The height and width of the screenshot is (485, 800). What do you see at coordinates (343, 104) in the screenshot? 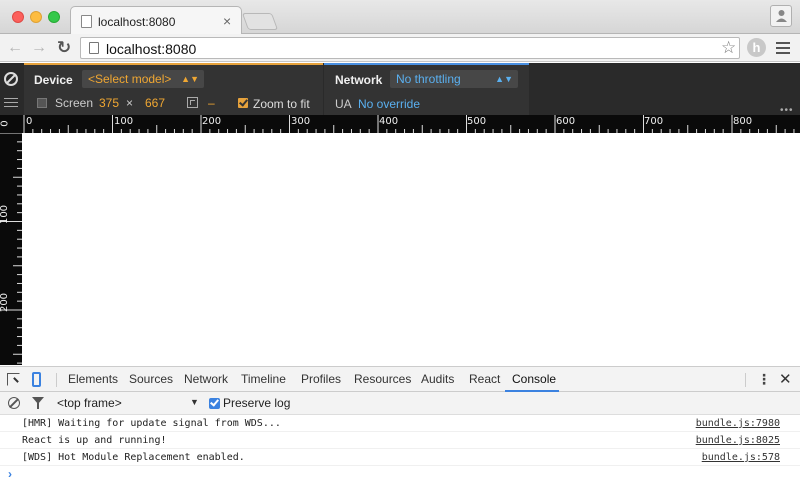
I see `user-agent-label: UA` at bounding box center [343, 104].